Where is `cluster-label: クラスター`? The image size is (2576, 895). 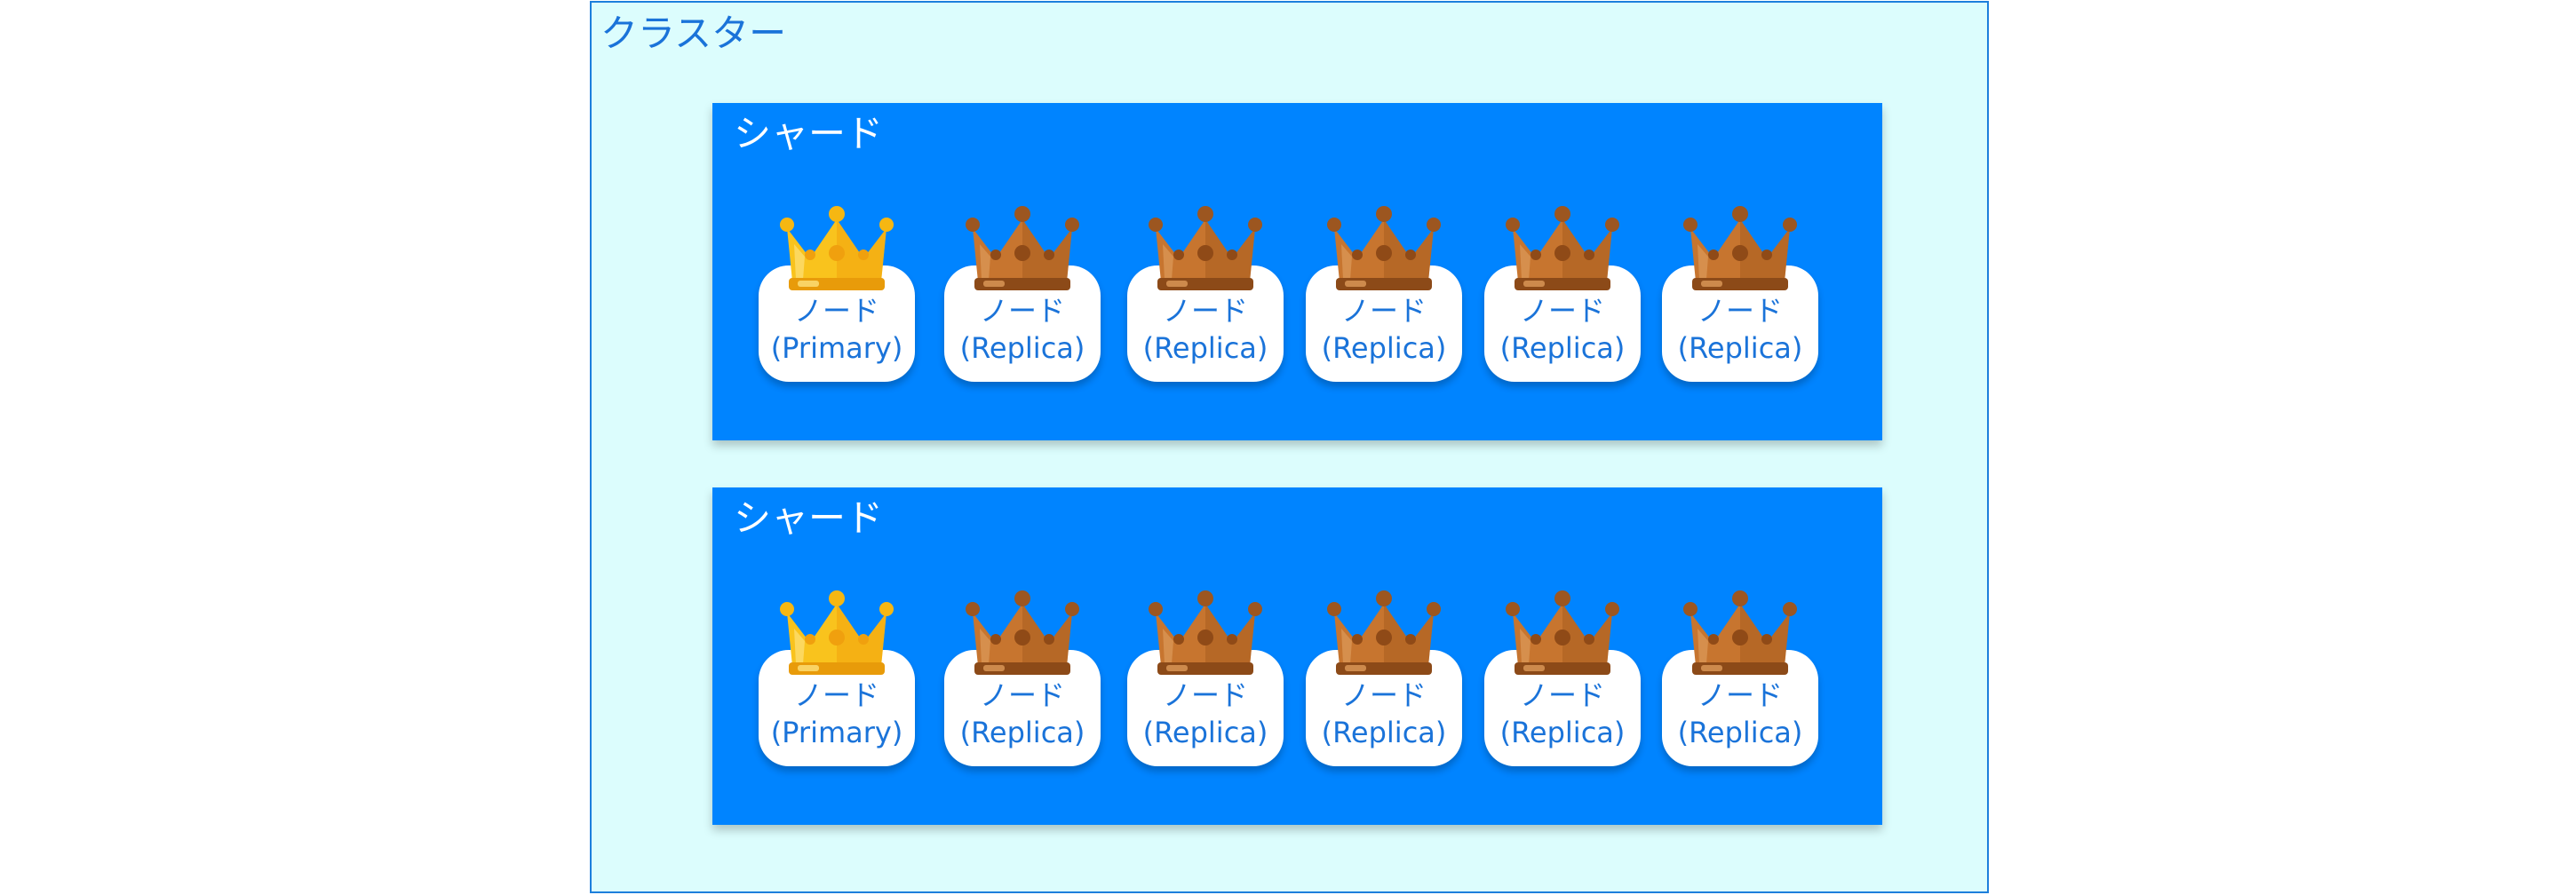 cluster-label: クラスター is located at coordinates (693, 33).